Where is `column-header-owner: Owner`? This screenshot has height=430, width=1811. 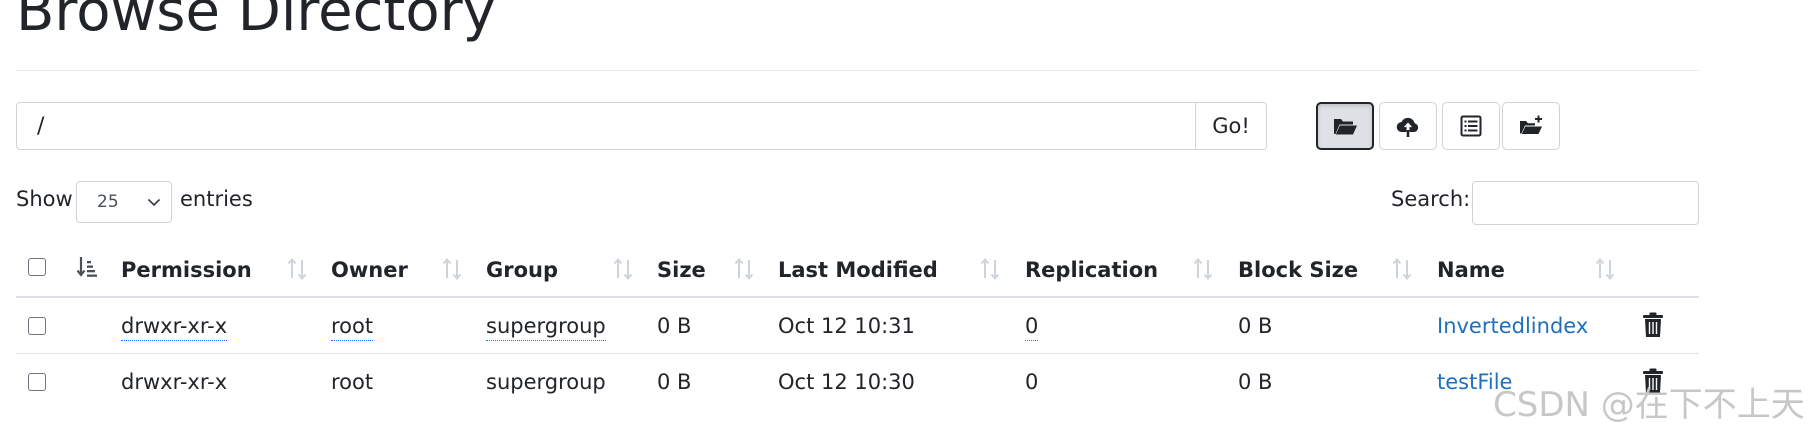
column-header-owner: Owner is located at coordinates (369, 270).